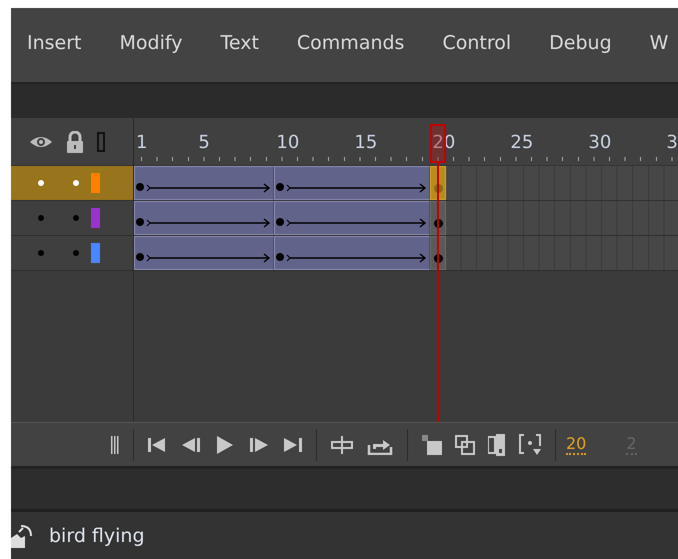  What do you see at coordinates (22, 536) in the screenshot?
I see `symbol-icon` at bounding box center [22, 536].